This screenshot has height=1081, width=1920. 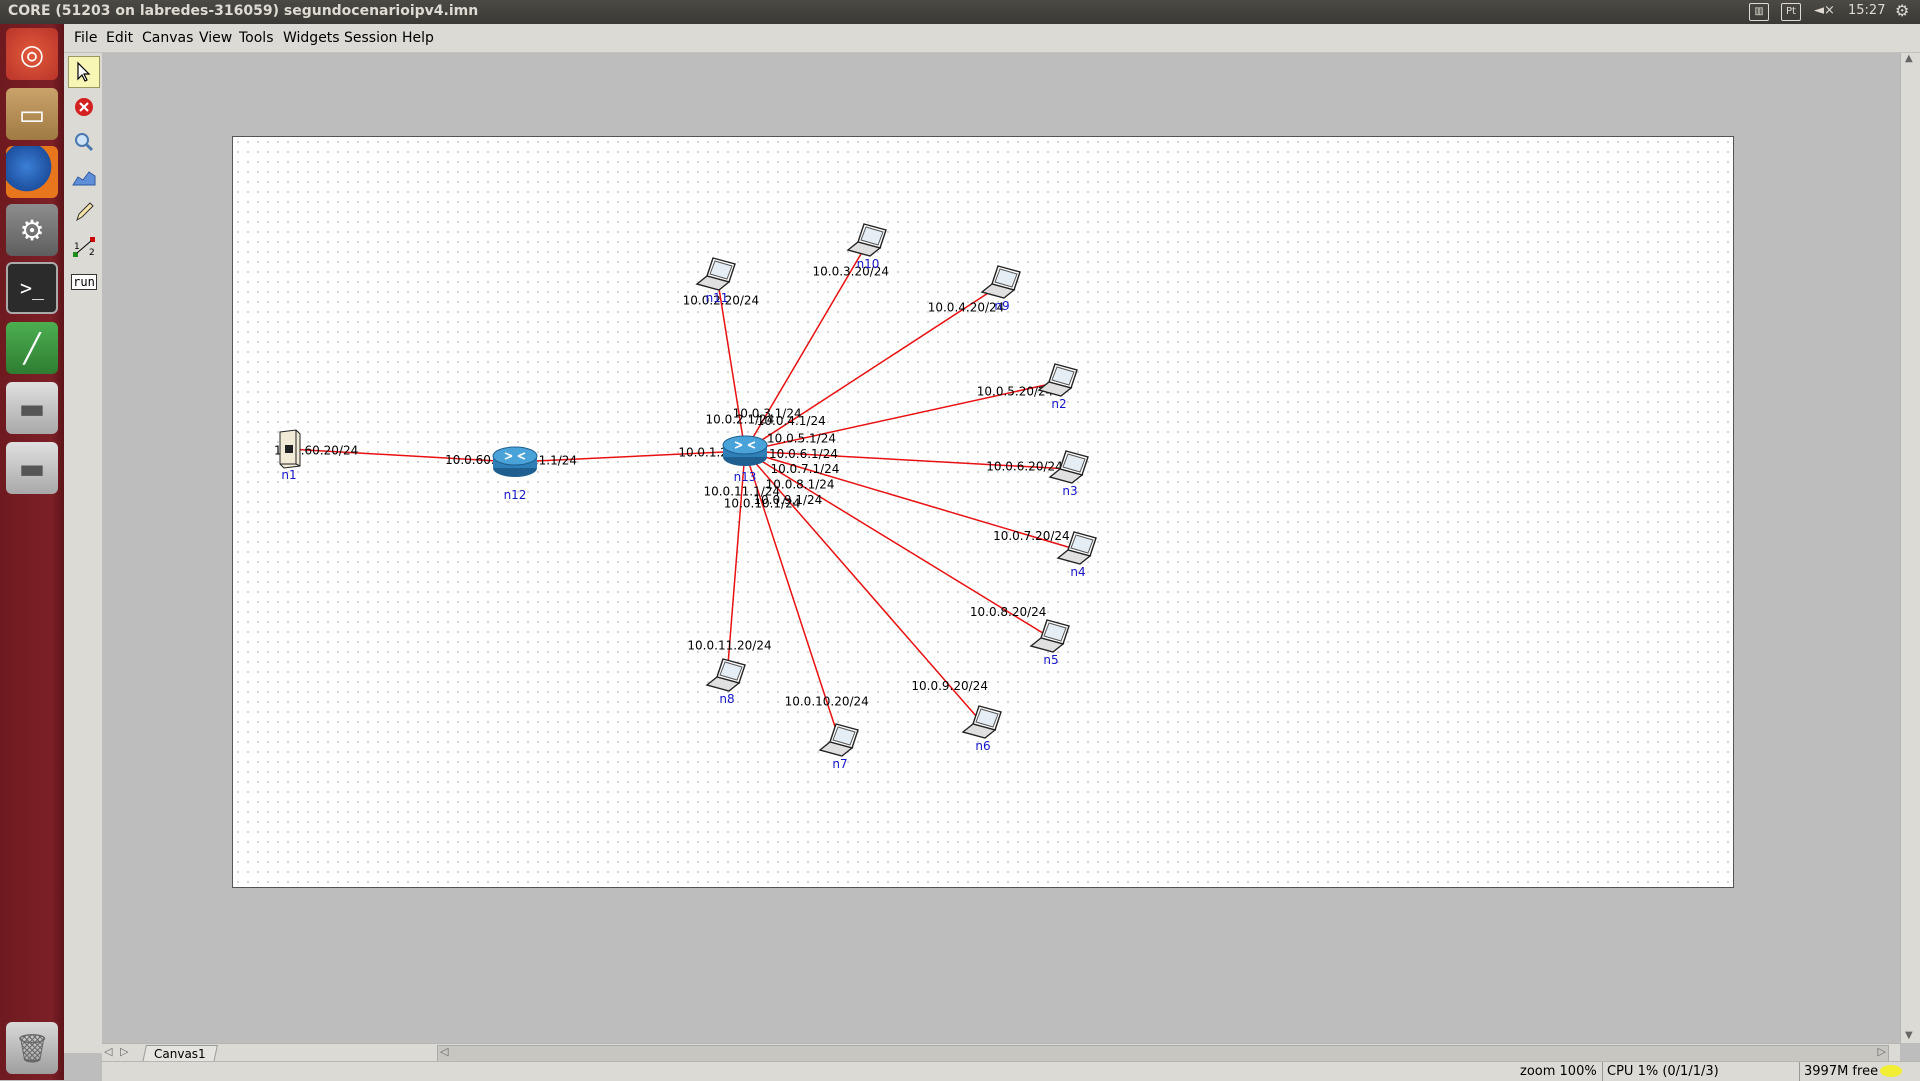 I want to click on launcher: ◎ ▭ ⚙ >_ ╱ ▬ ▬ 🗑, so click(x=32, y=552).